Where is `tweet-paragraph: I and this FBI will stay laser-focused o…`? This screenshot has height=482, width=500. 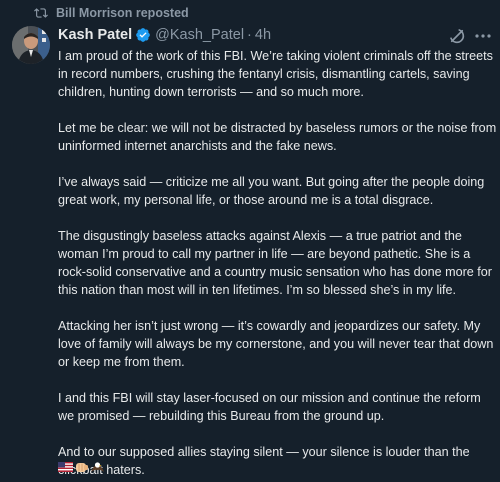 tweet-paragraph: I and this FBI will stay laser-focused o… is located at coordinates (269, 407).